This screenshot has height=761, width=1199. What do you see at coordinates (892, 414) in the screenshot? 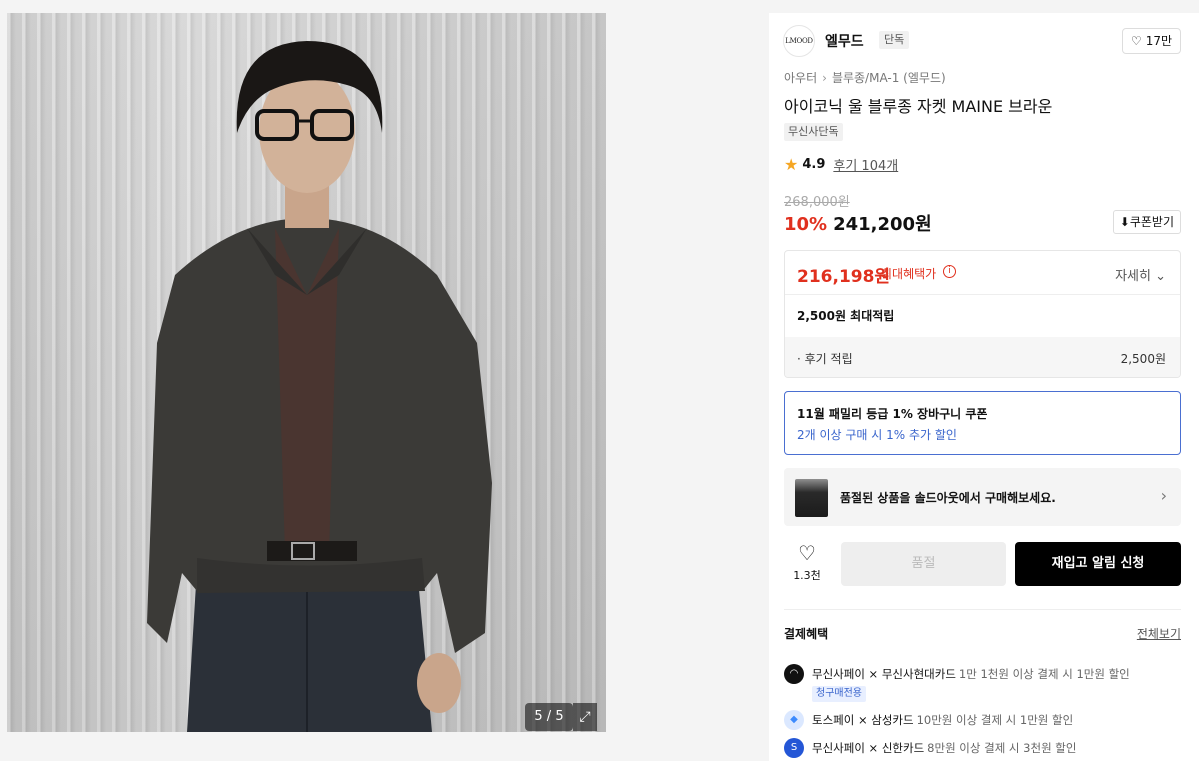
I see `coupon-banner-title: 11월 패밀리 등급 1% 장바구니 쿠폰` at bounding box center [892, 414].